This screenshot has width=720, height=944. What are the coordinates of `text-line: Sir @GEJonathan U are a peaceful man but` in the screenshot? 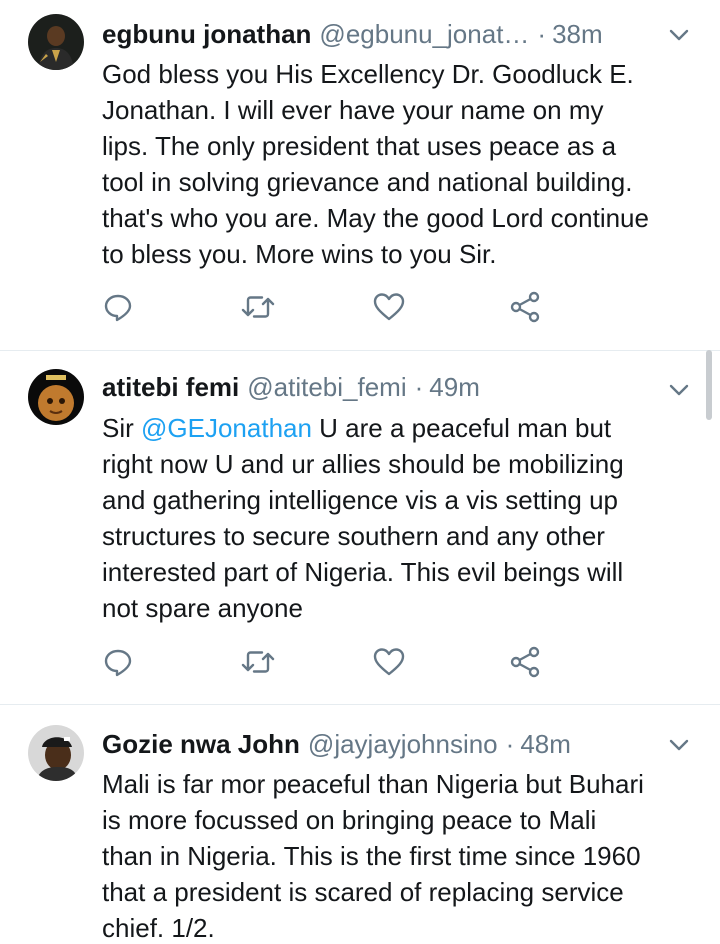 It's located at (402, 428).